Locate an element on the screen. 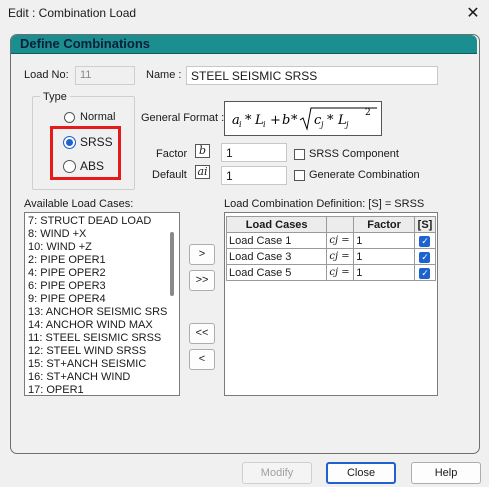 Image resolution: width=489 pixels, height=487 pixels. list-item: 11: STEEL SEISMIC SRSS is located at coordinates (96, 338).